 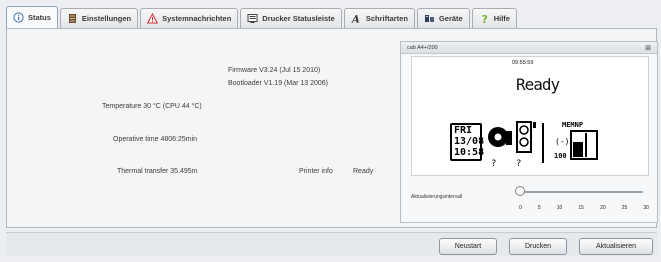 What do you see at coordinates (468, 246) in the screenshot?
I see `restart-button: Neustart` at bounding box center [468, 246].